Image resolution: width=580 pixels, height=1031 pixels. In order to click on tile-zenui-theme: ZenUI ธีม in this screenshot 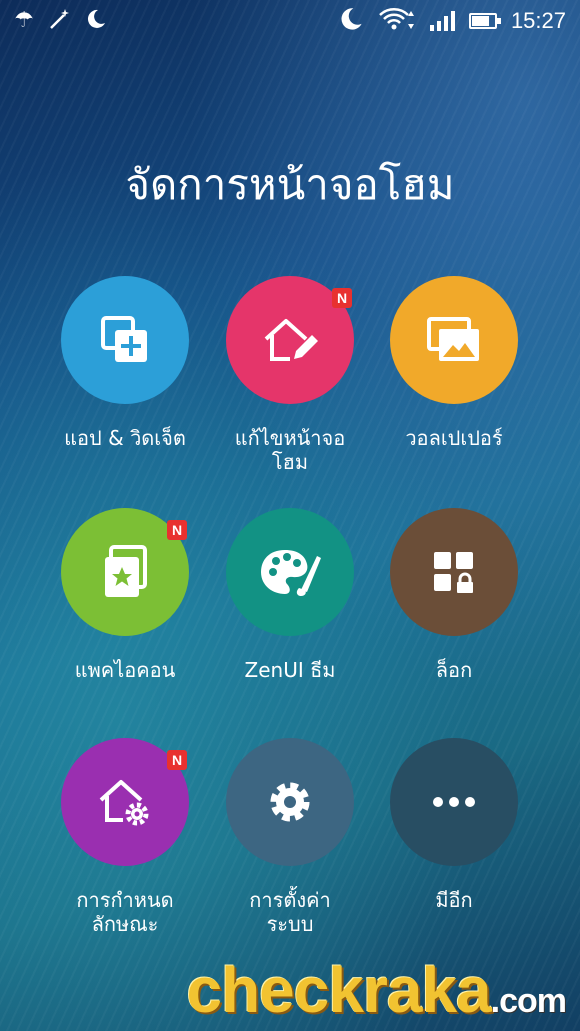, I will do `click(290, 595)`.